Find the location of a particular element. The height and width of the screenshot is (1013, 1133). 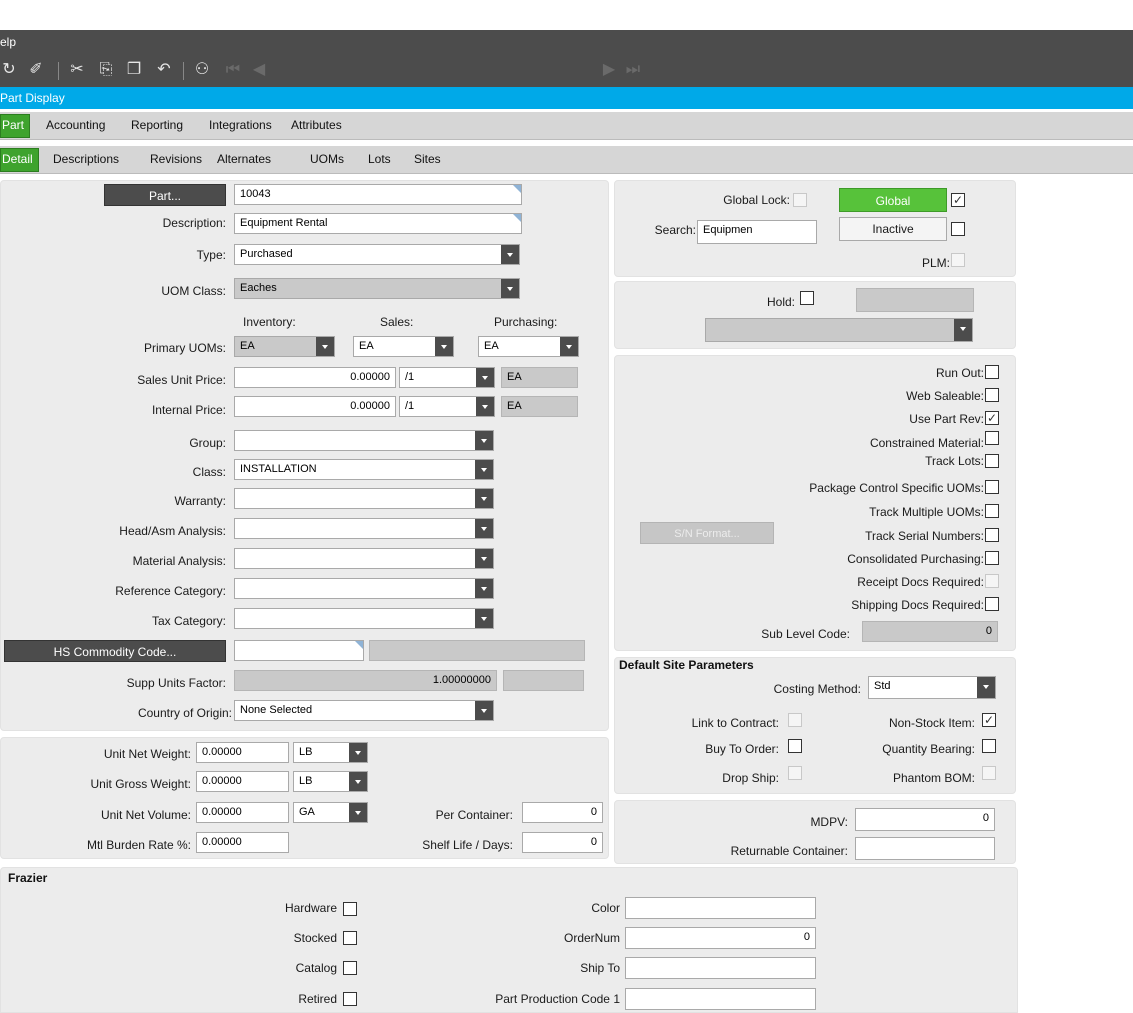

head-asm-analysis-select is located at coordinates (364, 528).